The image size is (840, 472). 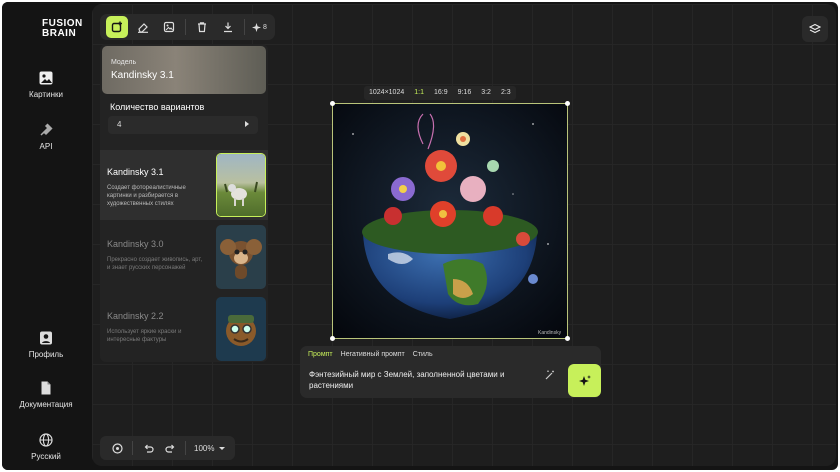 What do you see at coordinates (550, 333) in the screenshot?
I see `image-watermark: Kandinsky` at bounding box center [550, 333].